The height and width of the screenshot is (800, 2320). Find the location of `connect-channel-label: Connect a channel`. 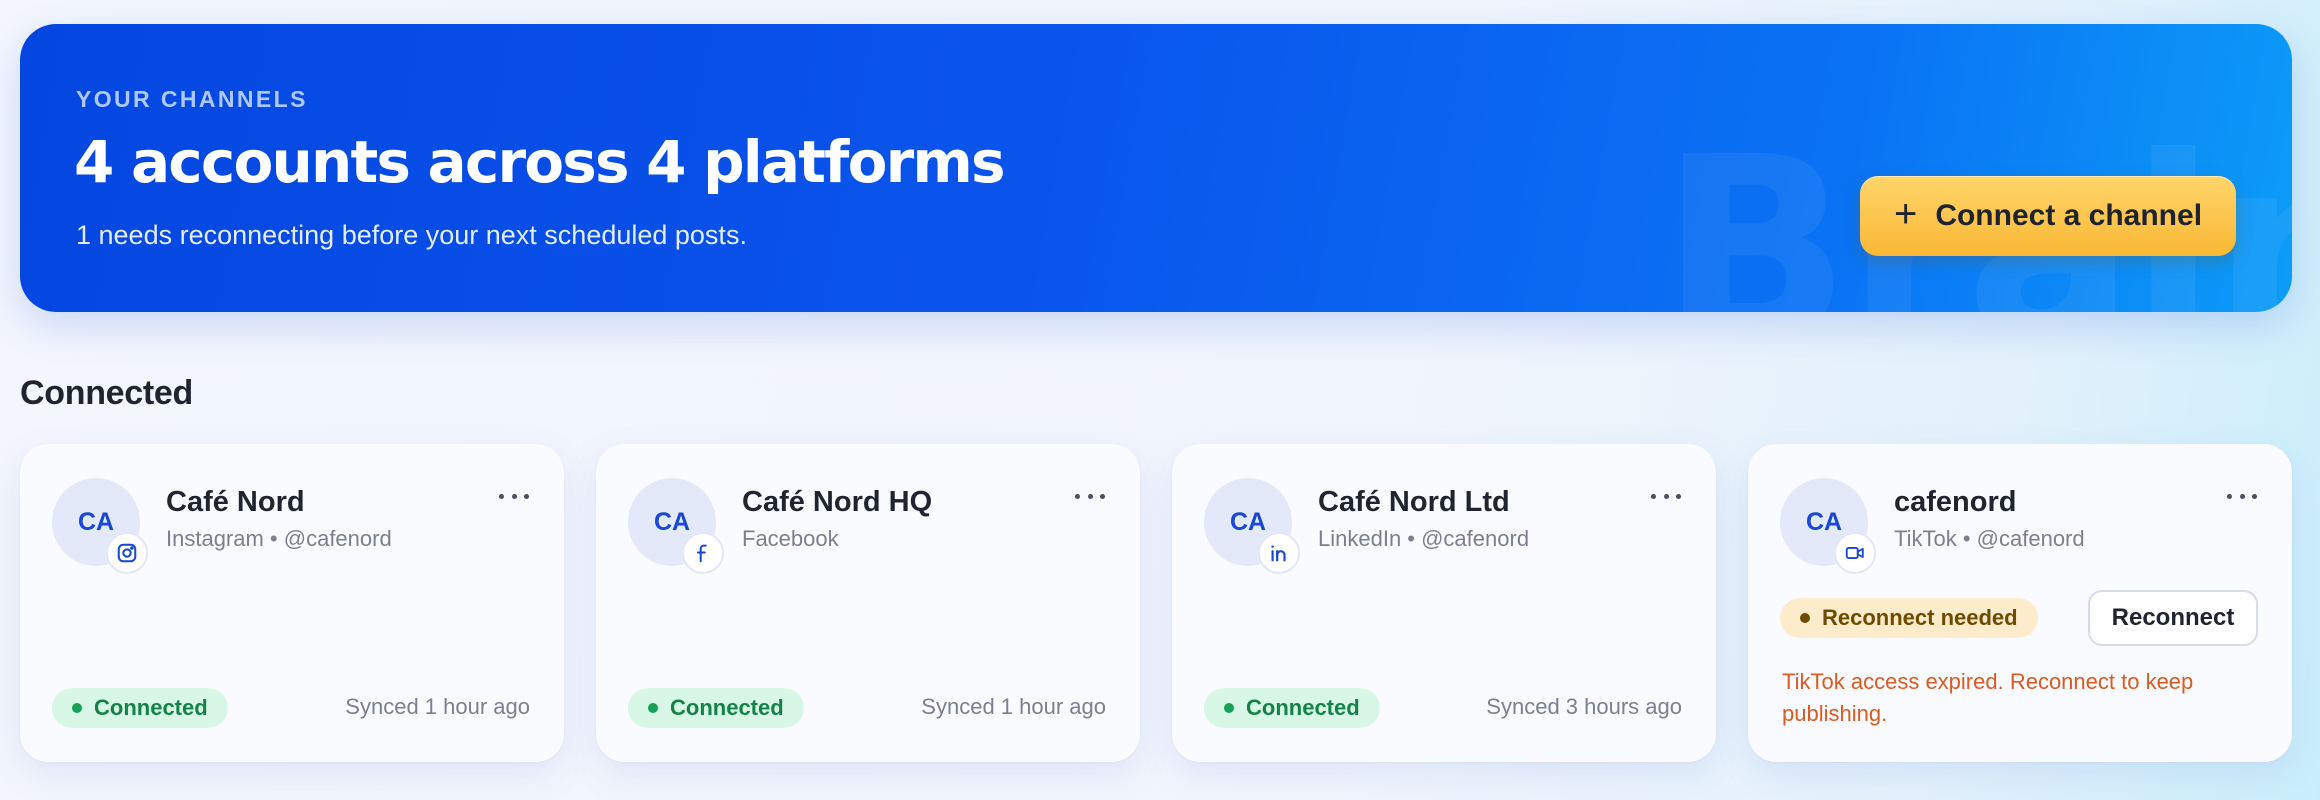

connect-channel-label: Connect a channel is located at coordinates (2069, 215).